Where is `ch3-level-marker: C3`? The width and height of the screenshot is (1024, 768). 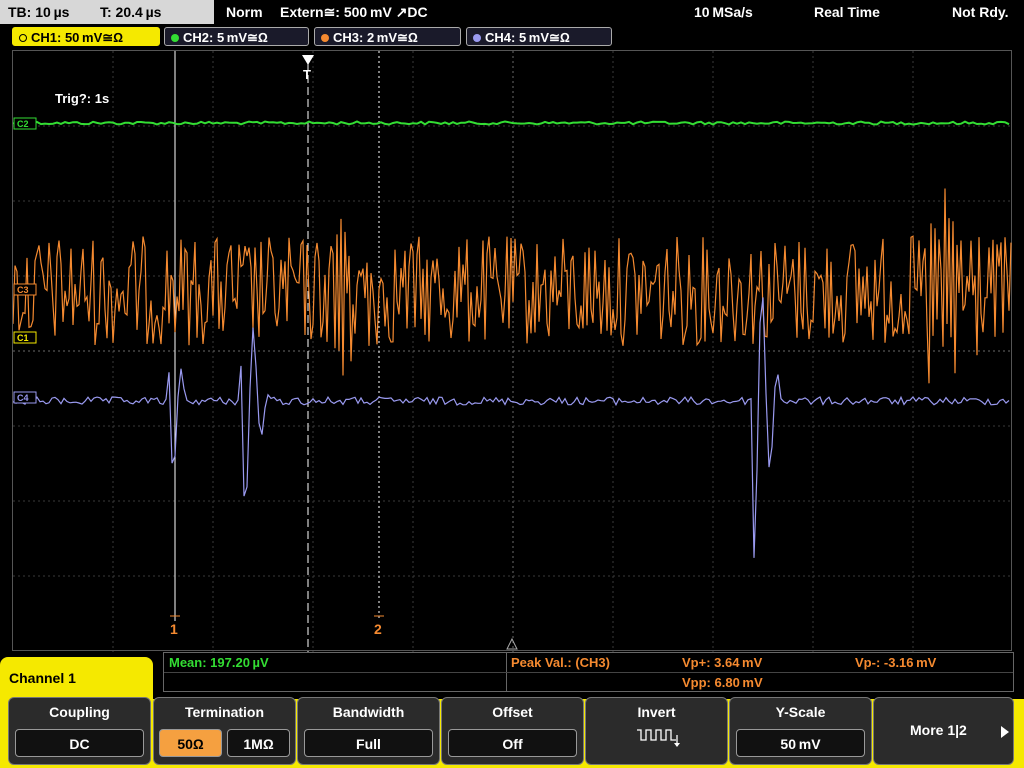
ch3-level-marker: C3 is located at coordinates (25, 289).